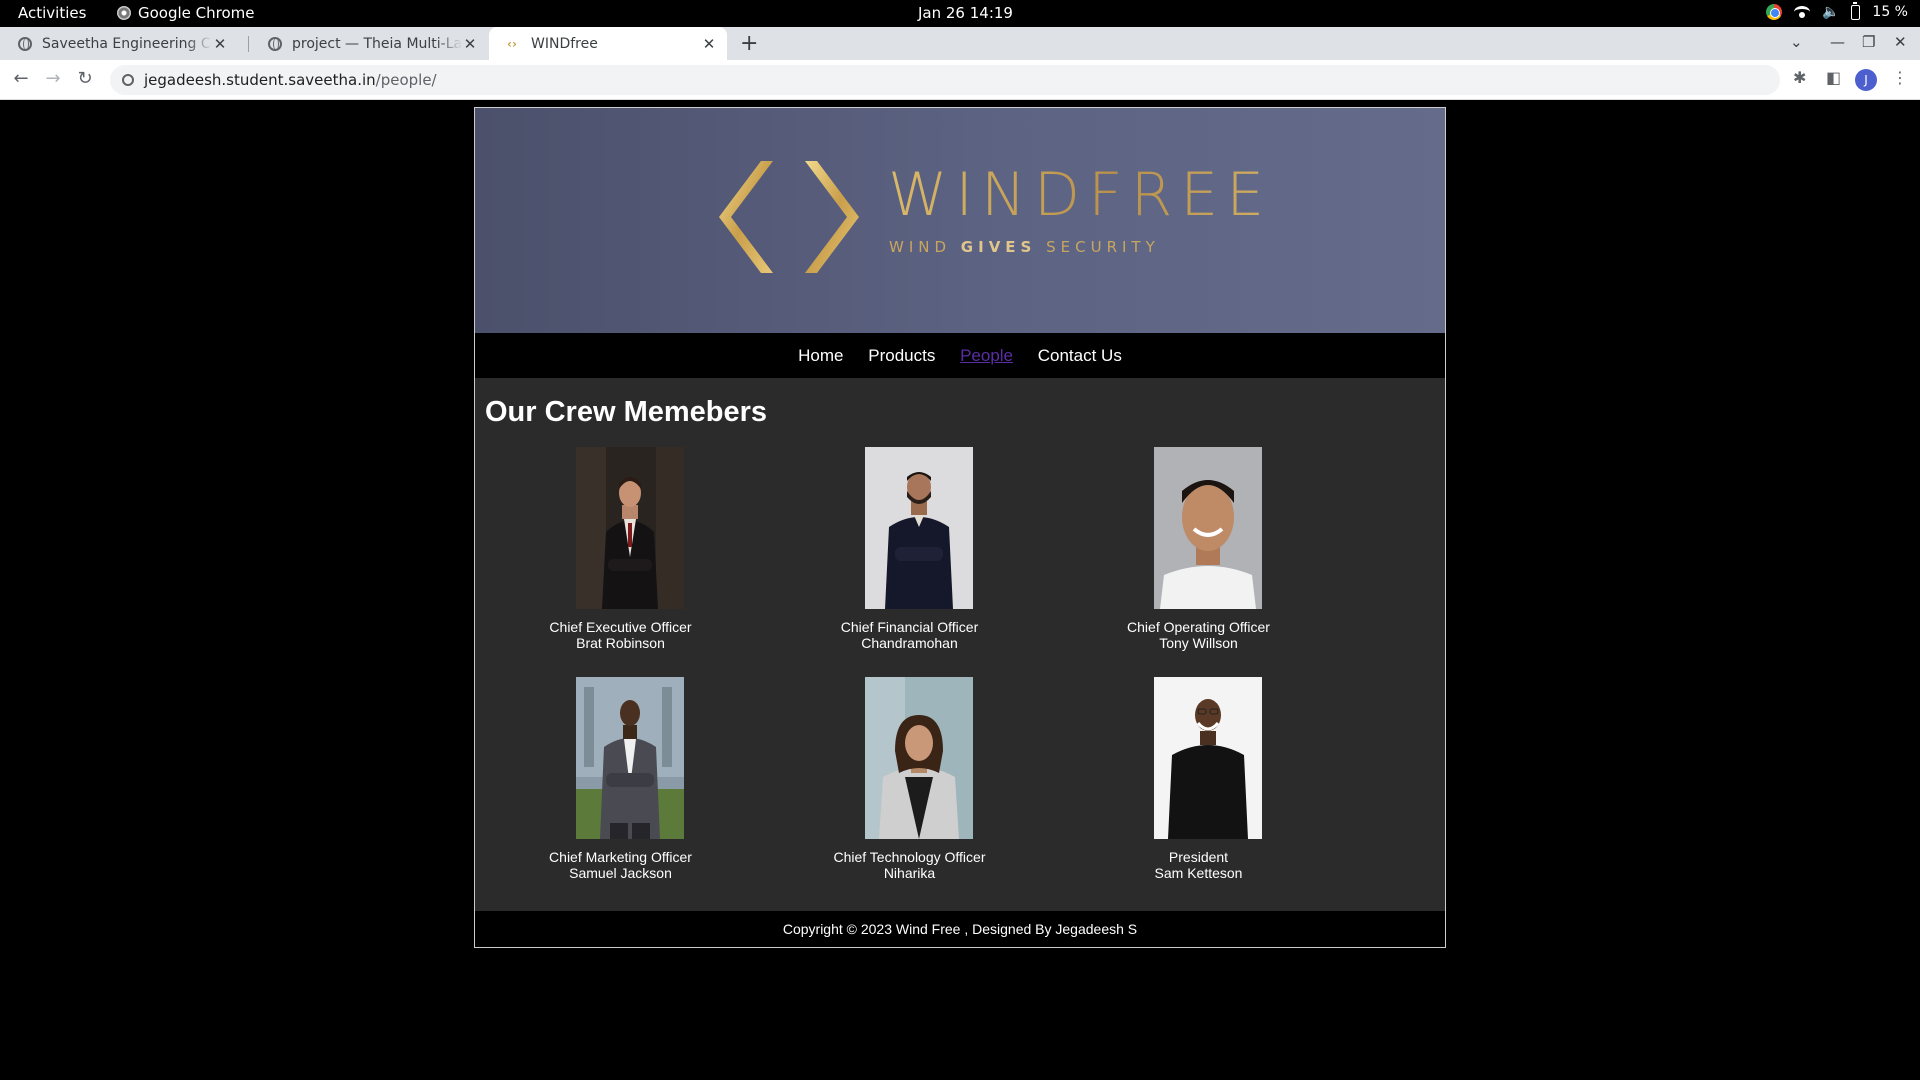 The height and width of the screenshot is (1080, 1920). What do you see at coordinates (1900, 77) in the screenshot?
I see `menu-icon: ⋮` at bounding box center [1900, 77].